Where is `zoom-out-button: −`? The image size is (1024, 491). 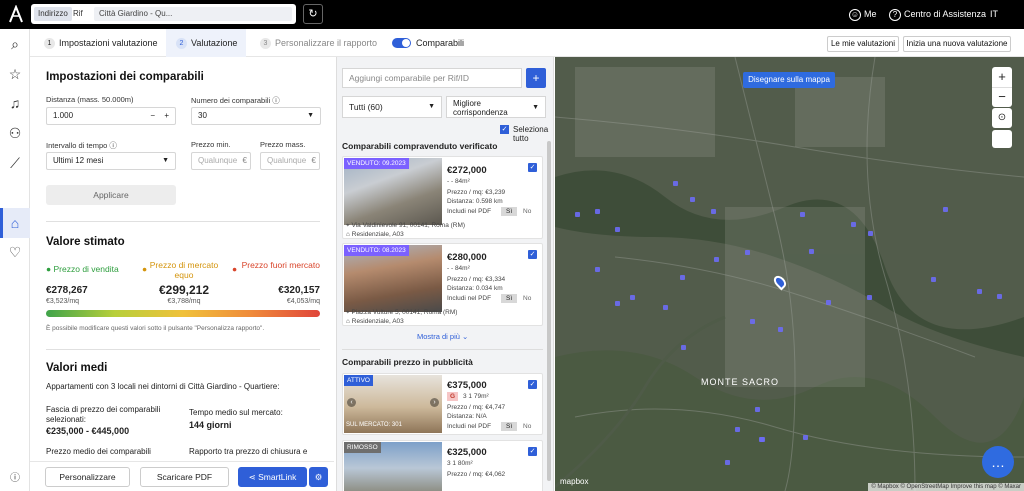
zoom-out-button: − is located at coordinates (1002, 97).